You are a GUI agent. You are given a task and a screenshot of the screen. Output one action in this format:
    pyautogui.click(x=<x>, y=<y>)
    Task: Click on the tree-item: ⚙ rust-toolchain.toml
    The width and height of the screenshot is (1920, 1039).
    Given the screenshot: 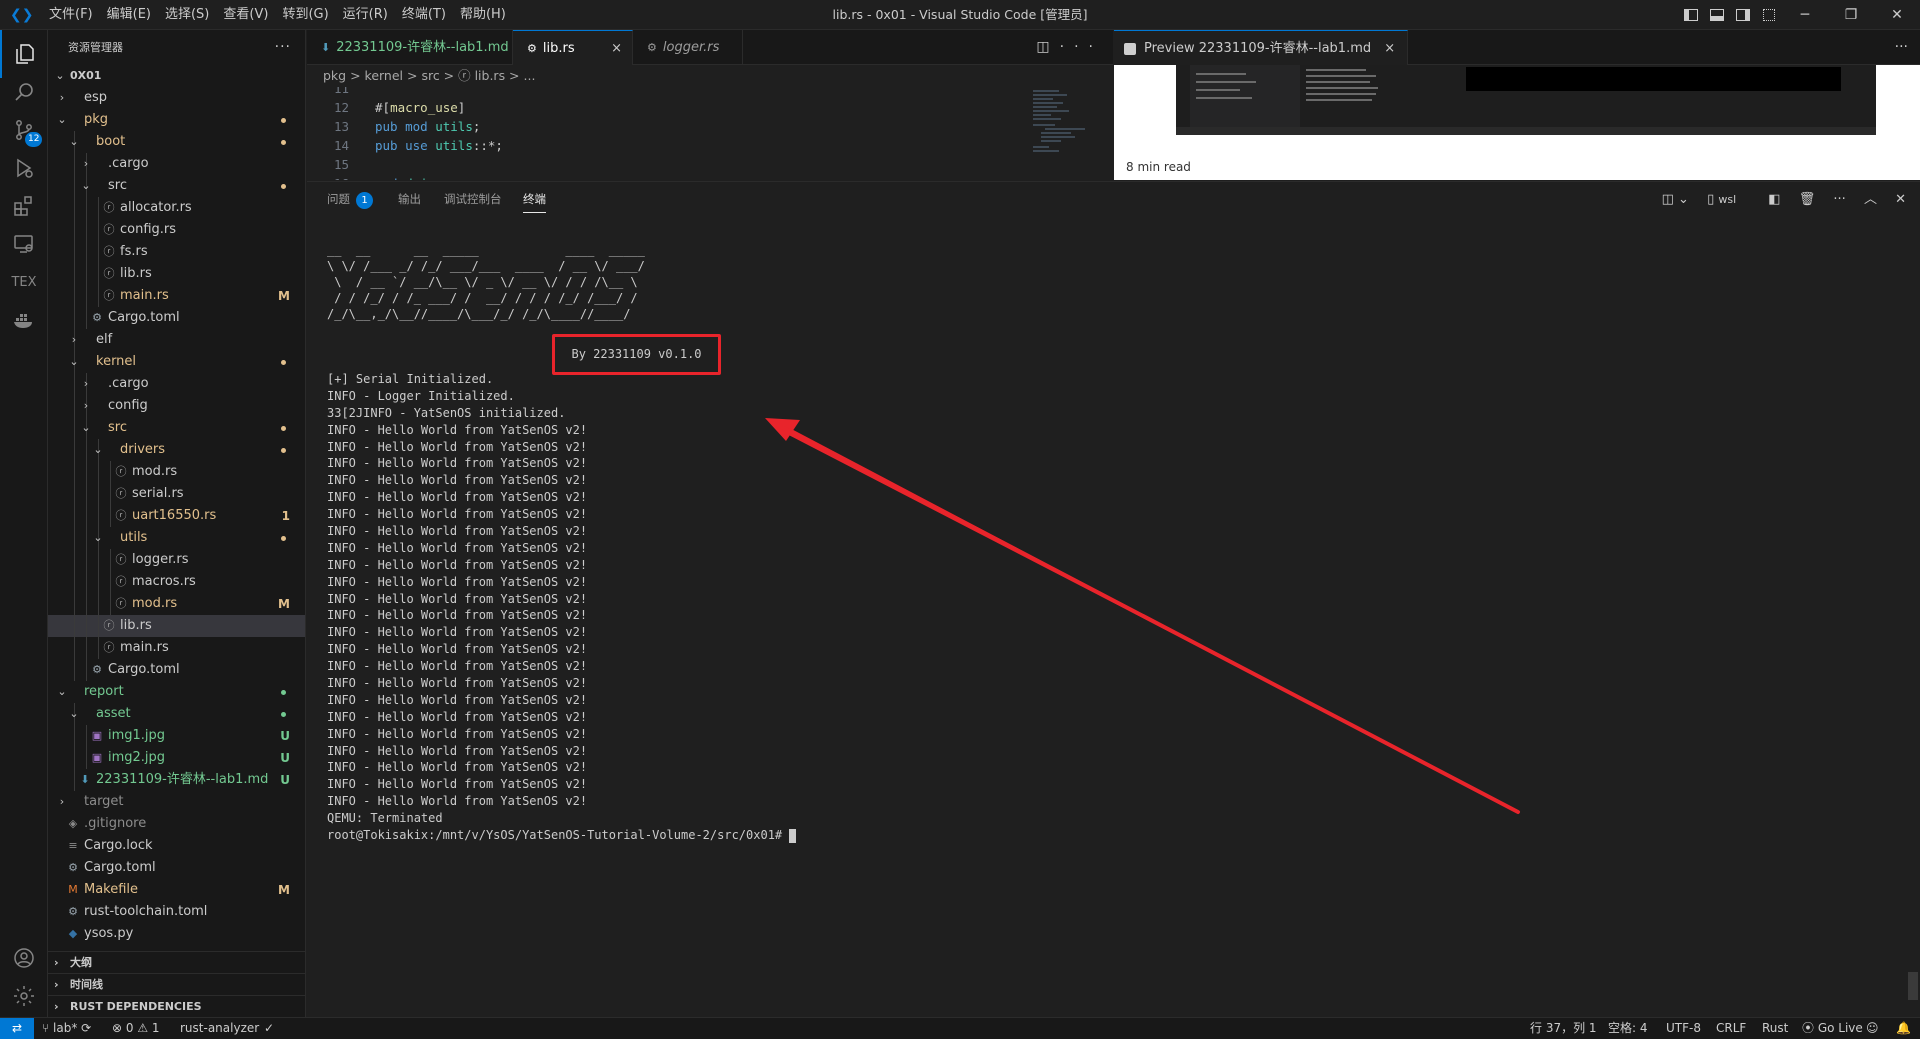 What is the action you would take?
    pyautogui.click(x=176, y=912)
    